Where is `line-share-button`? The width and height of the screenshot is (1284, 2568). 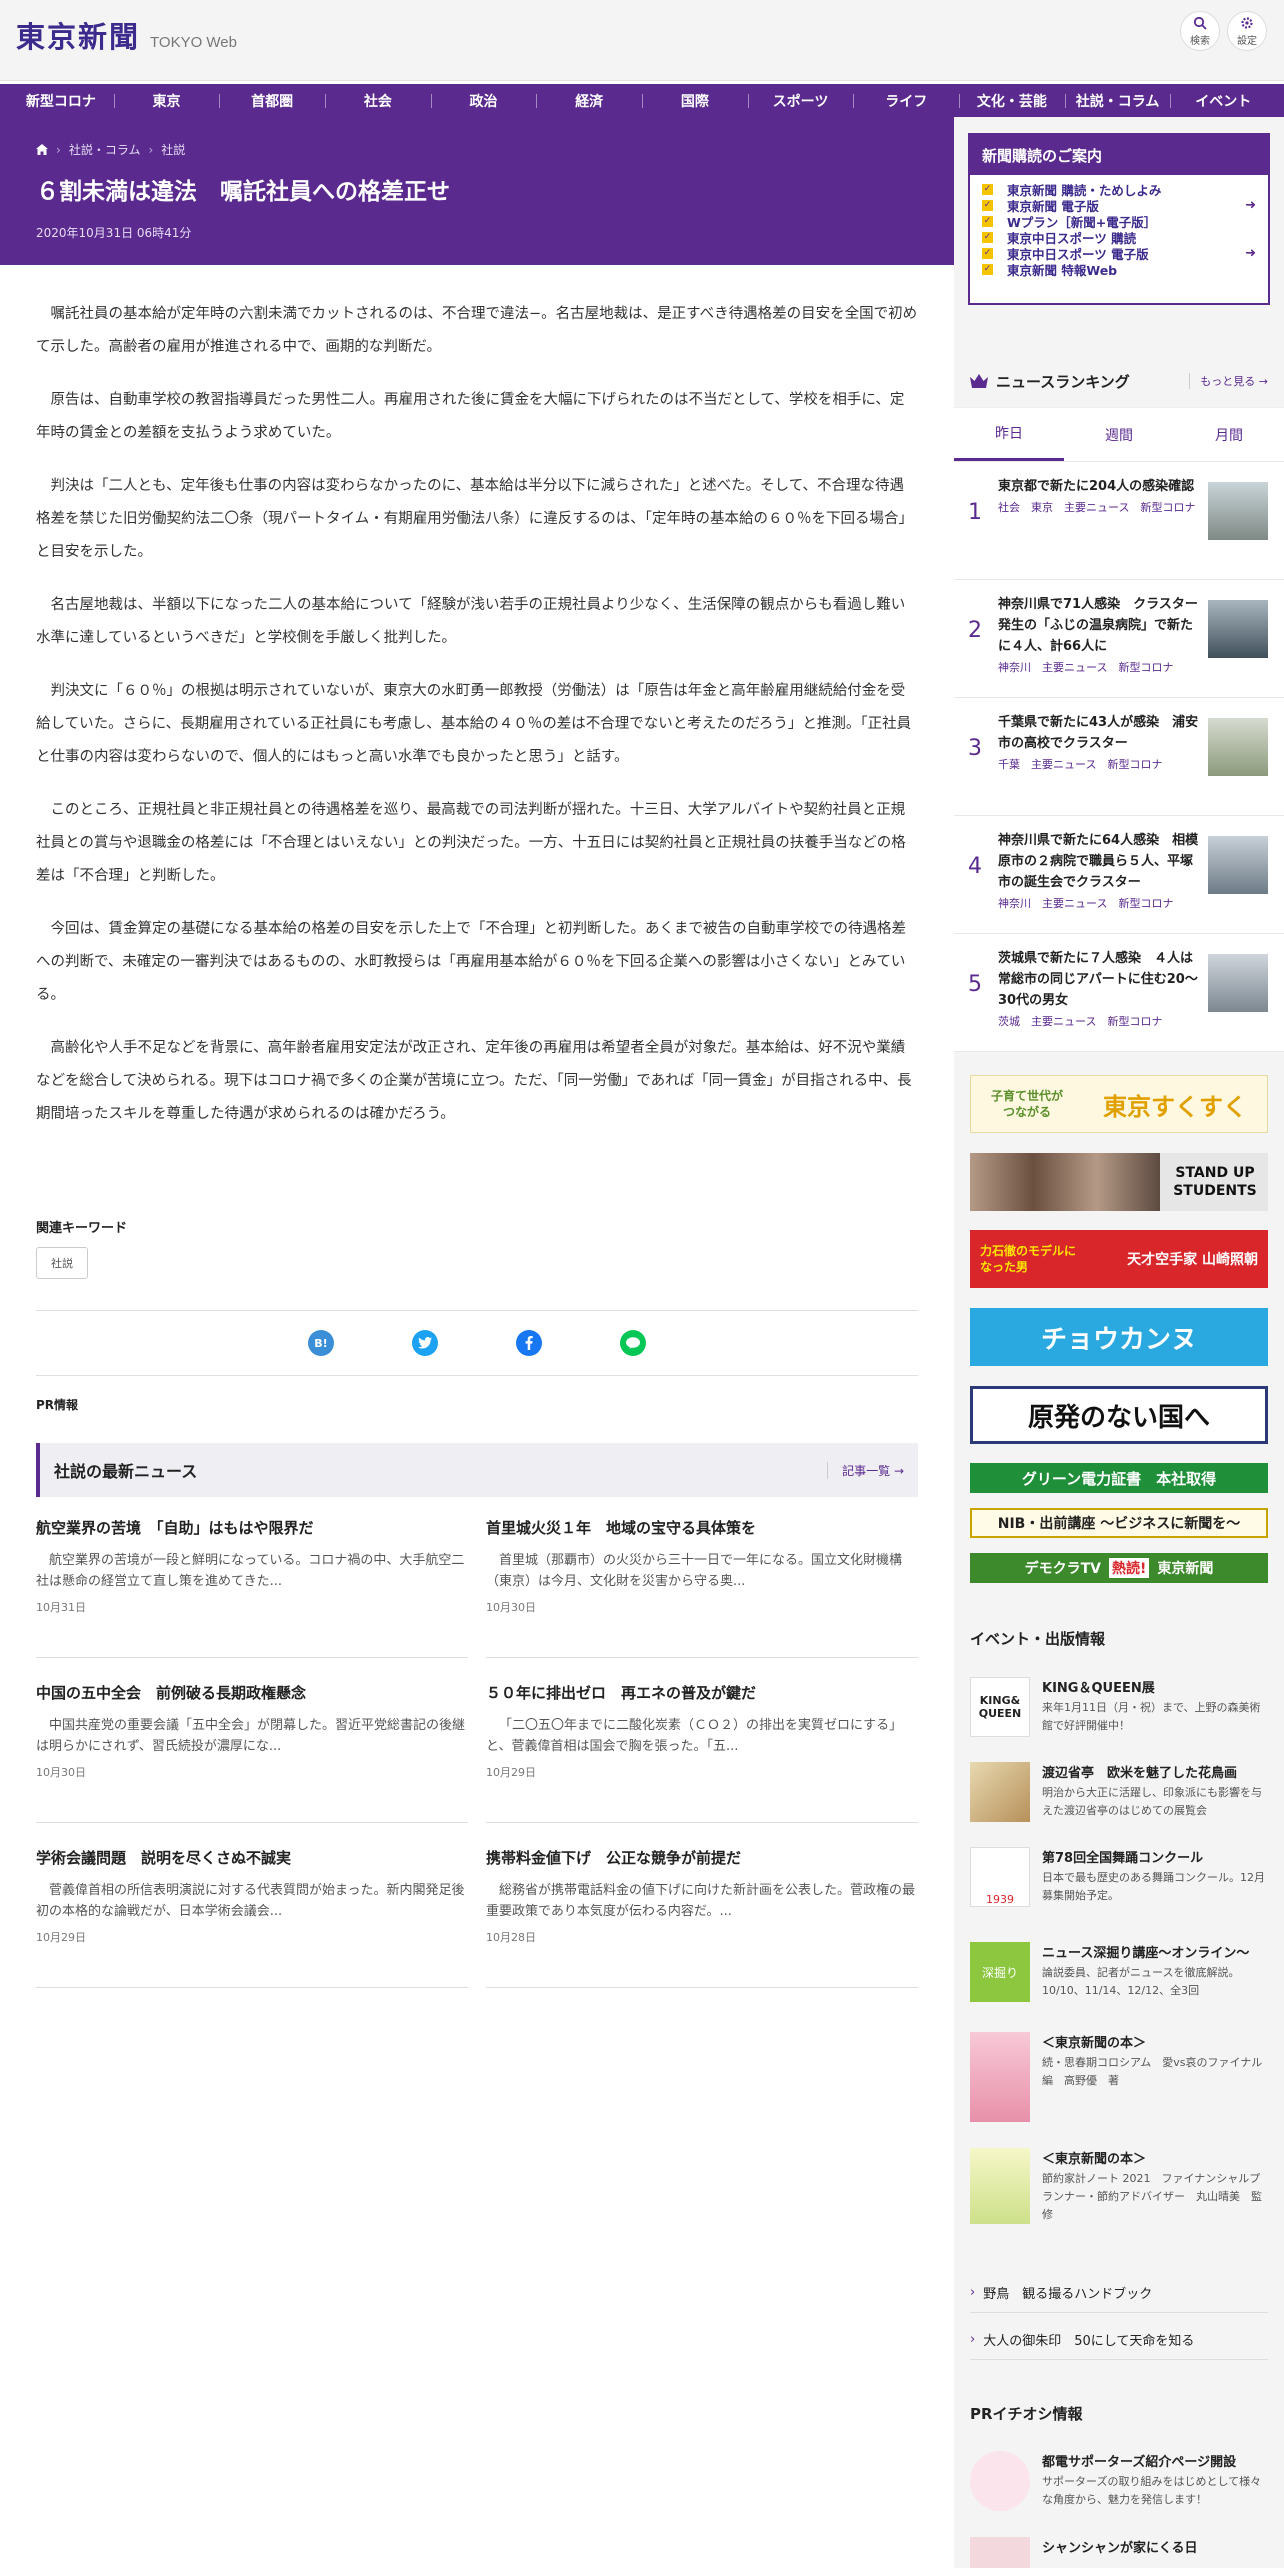 line-share-button is located at coordinates (633, 1343).